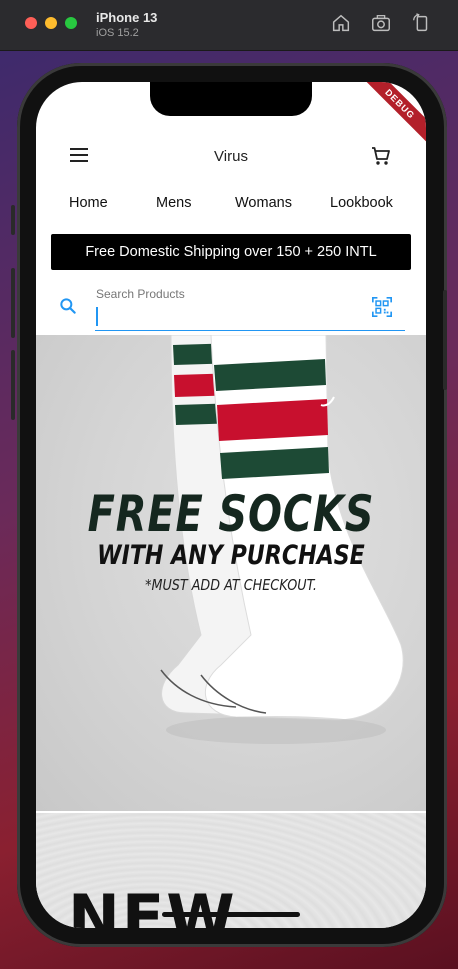  I want to click on search-icon, so click(68, 306).